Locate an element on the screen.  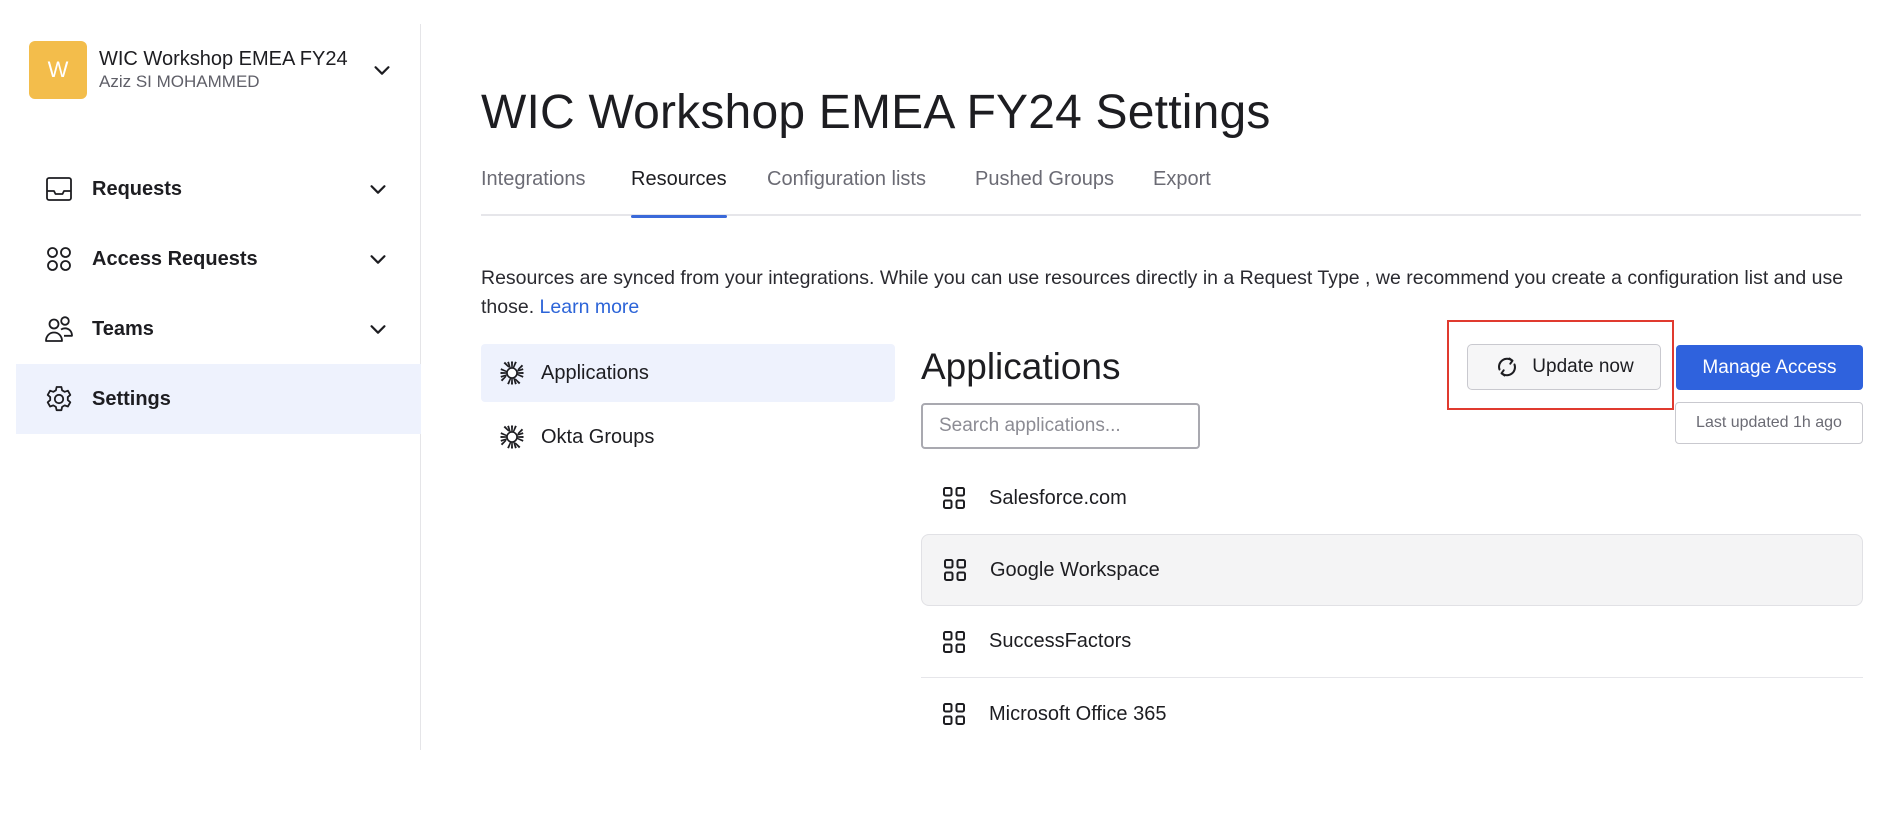
resource-label: Okta Groups is located at coordinates (598, 436).